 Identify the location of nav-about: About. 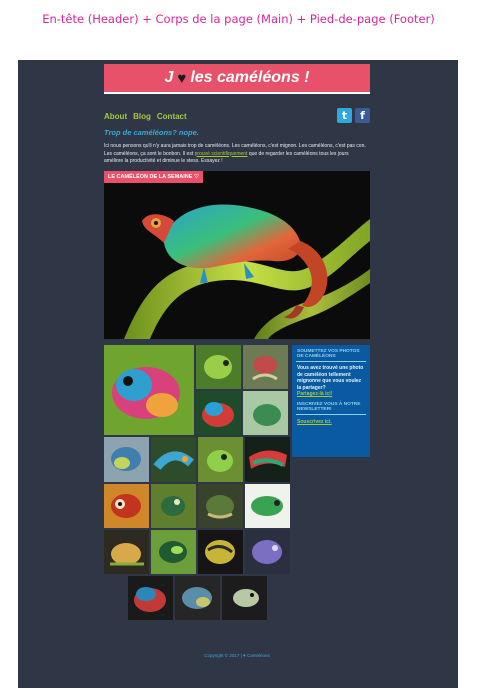
(115, 116).